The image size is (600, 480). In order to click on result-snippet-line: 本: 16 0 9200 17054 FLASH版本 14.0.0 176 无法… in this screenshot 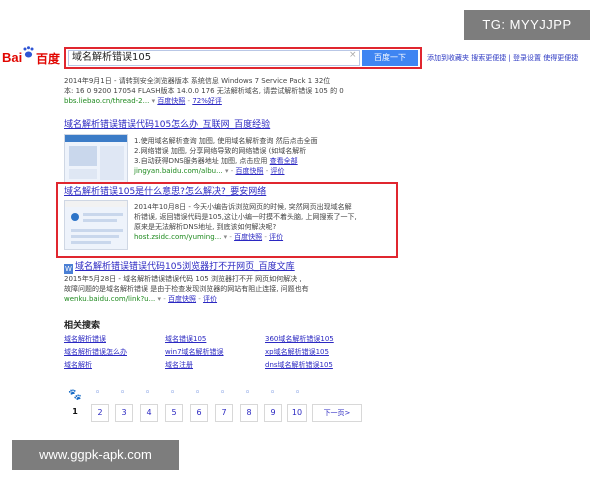, I will do `click(204, 91)`.